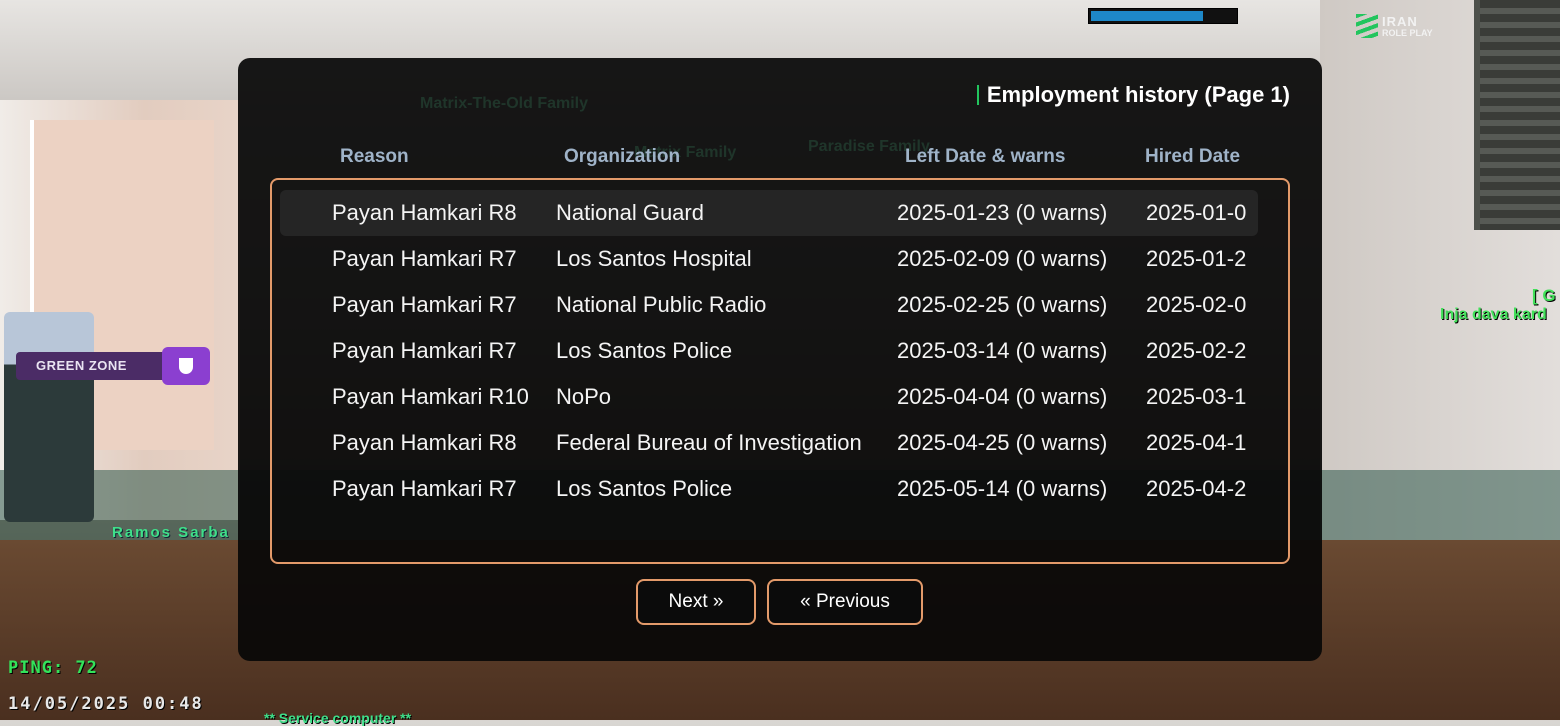 This screenshot has width=1560, height=726. Describe the element at coordinates (338, 718) in the screenshot. I see `service-computer-label: ** Service computer **` at that location.